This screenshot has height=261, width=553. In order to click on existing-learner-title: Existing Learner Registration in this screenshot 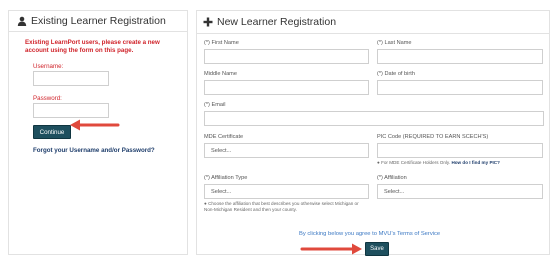, I will do `click(98, 21)`.